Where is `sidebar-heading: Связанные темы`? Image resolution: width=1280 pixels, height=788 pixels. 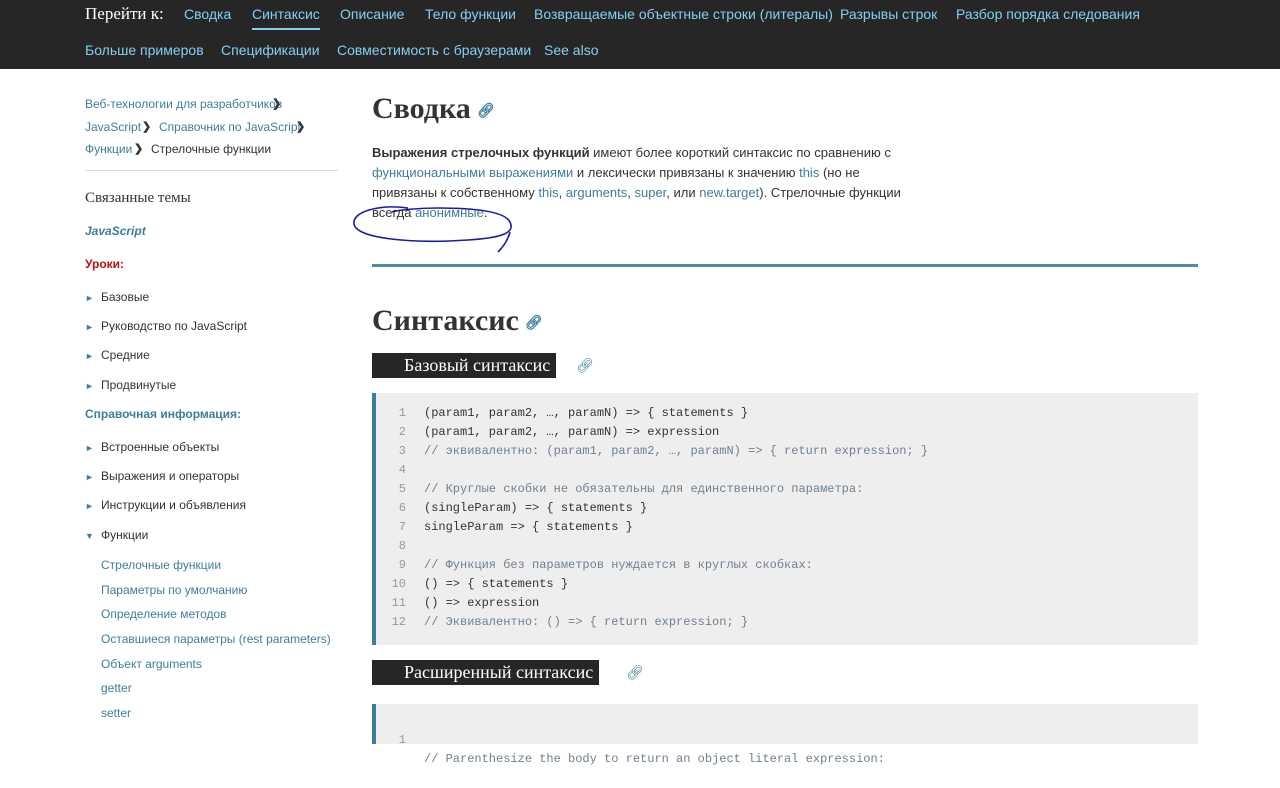
sidebar-heading: Связанные темы is located at coordinates (138, 198).